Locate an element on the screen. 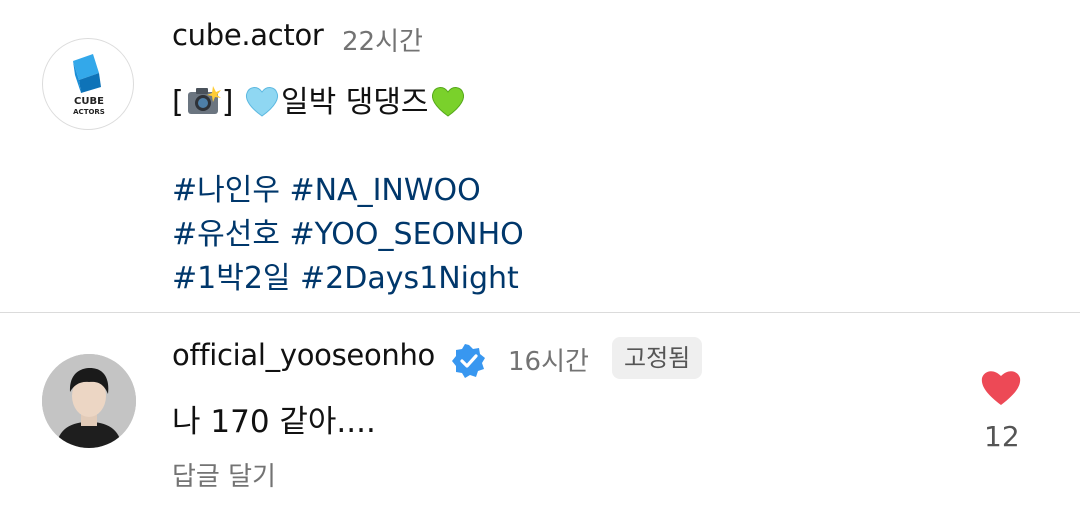 The image size is (1080, 514). post-timestamp: 22시간 is located at coordinates (382, 42).